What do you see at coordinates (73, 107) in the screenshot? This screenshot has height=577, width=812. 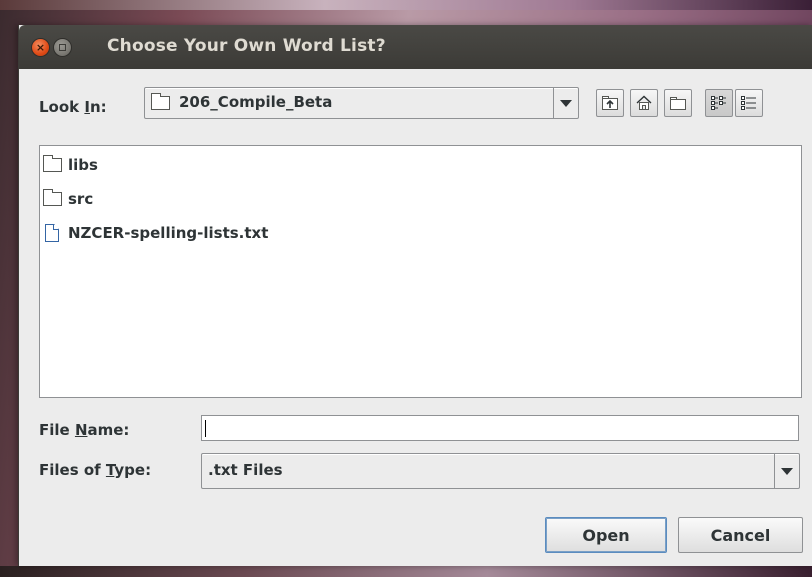 I see `look-in-label: Look In:` at bounding box center [73, 107].